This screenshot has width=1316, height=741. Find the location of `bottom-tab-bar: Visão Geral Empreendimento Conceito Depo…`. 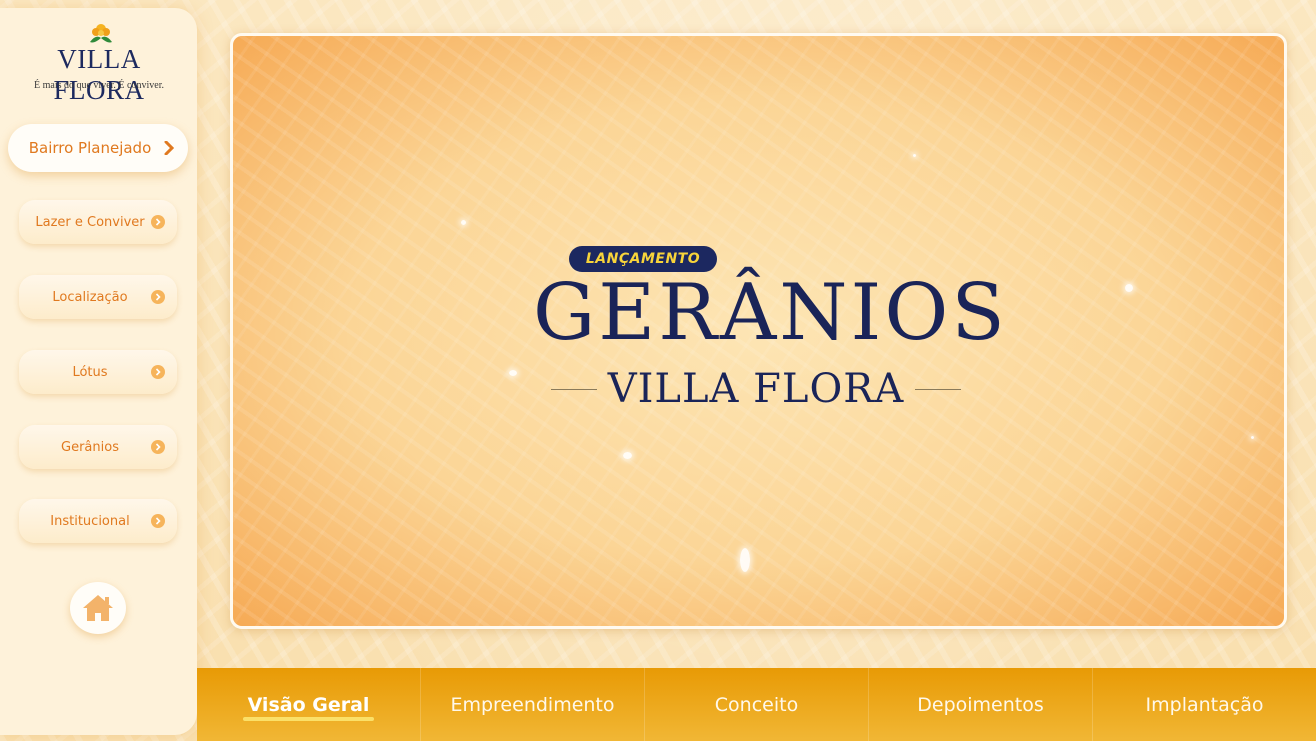

bottom-tab-bar: Visão Geral Empreendimento Conceito Depo… is located at coordinates (756, 704).